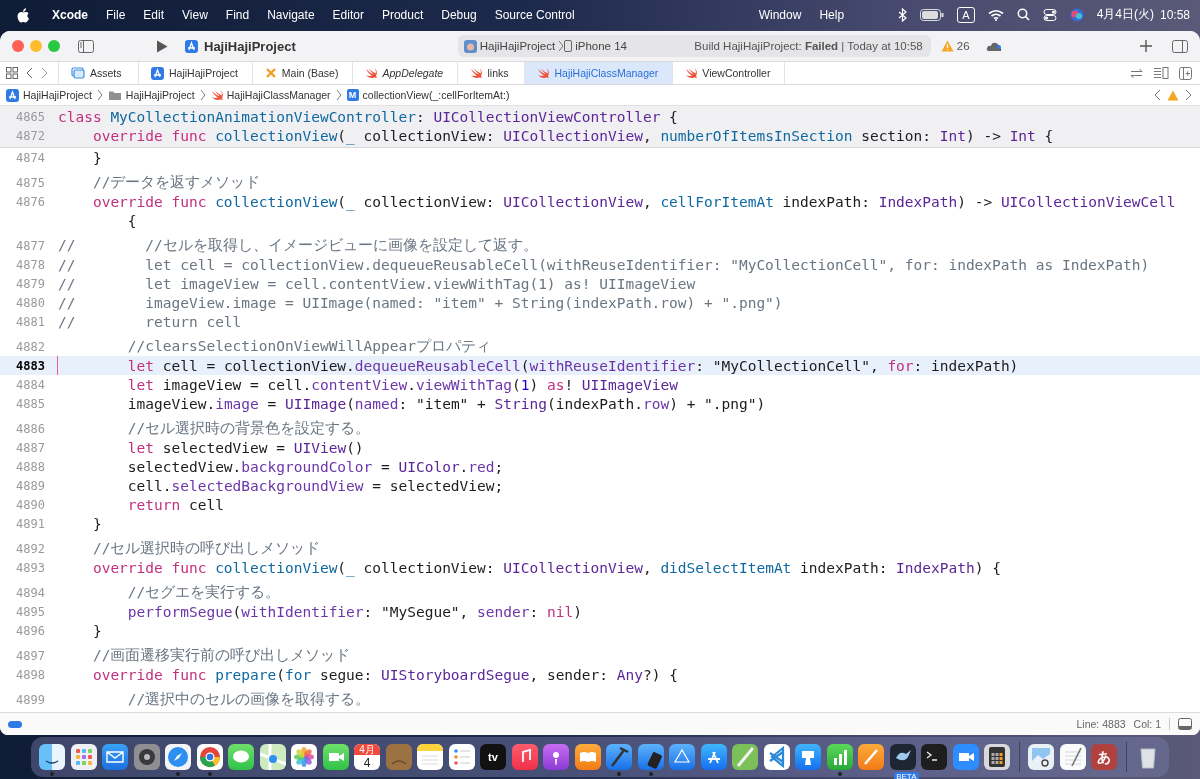 The image size is (1200, 779). Describe the element at coordinates (315, 466) in the screenshot. I see `code-line: selectedView.backgroundColor = UIColor.red;` at that location.